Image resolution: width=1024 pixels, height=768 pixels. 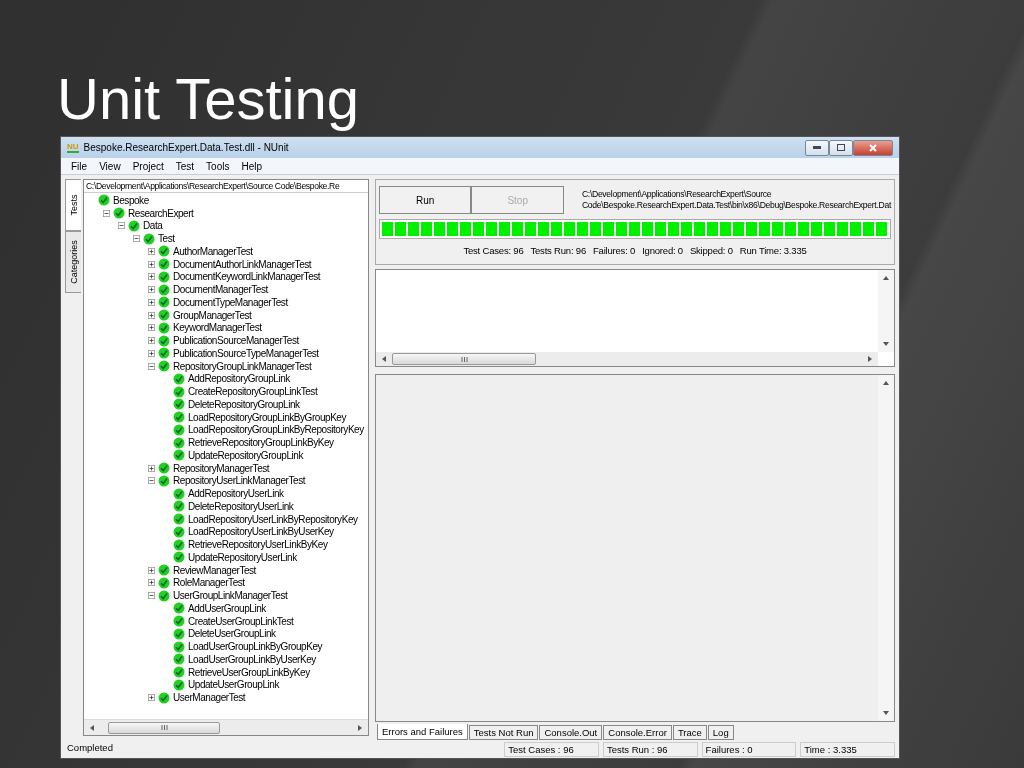 What do you see at coordinates (217, 328) in the screenshot?
I see `tree-item: KeywordManagerTest` at bounding box center [217, 328].